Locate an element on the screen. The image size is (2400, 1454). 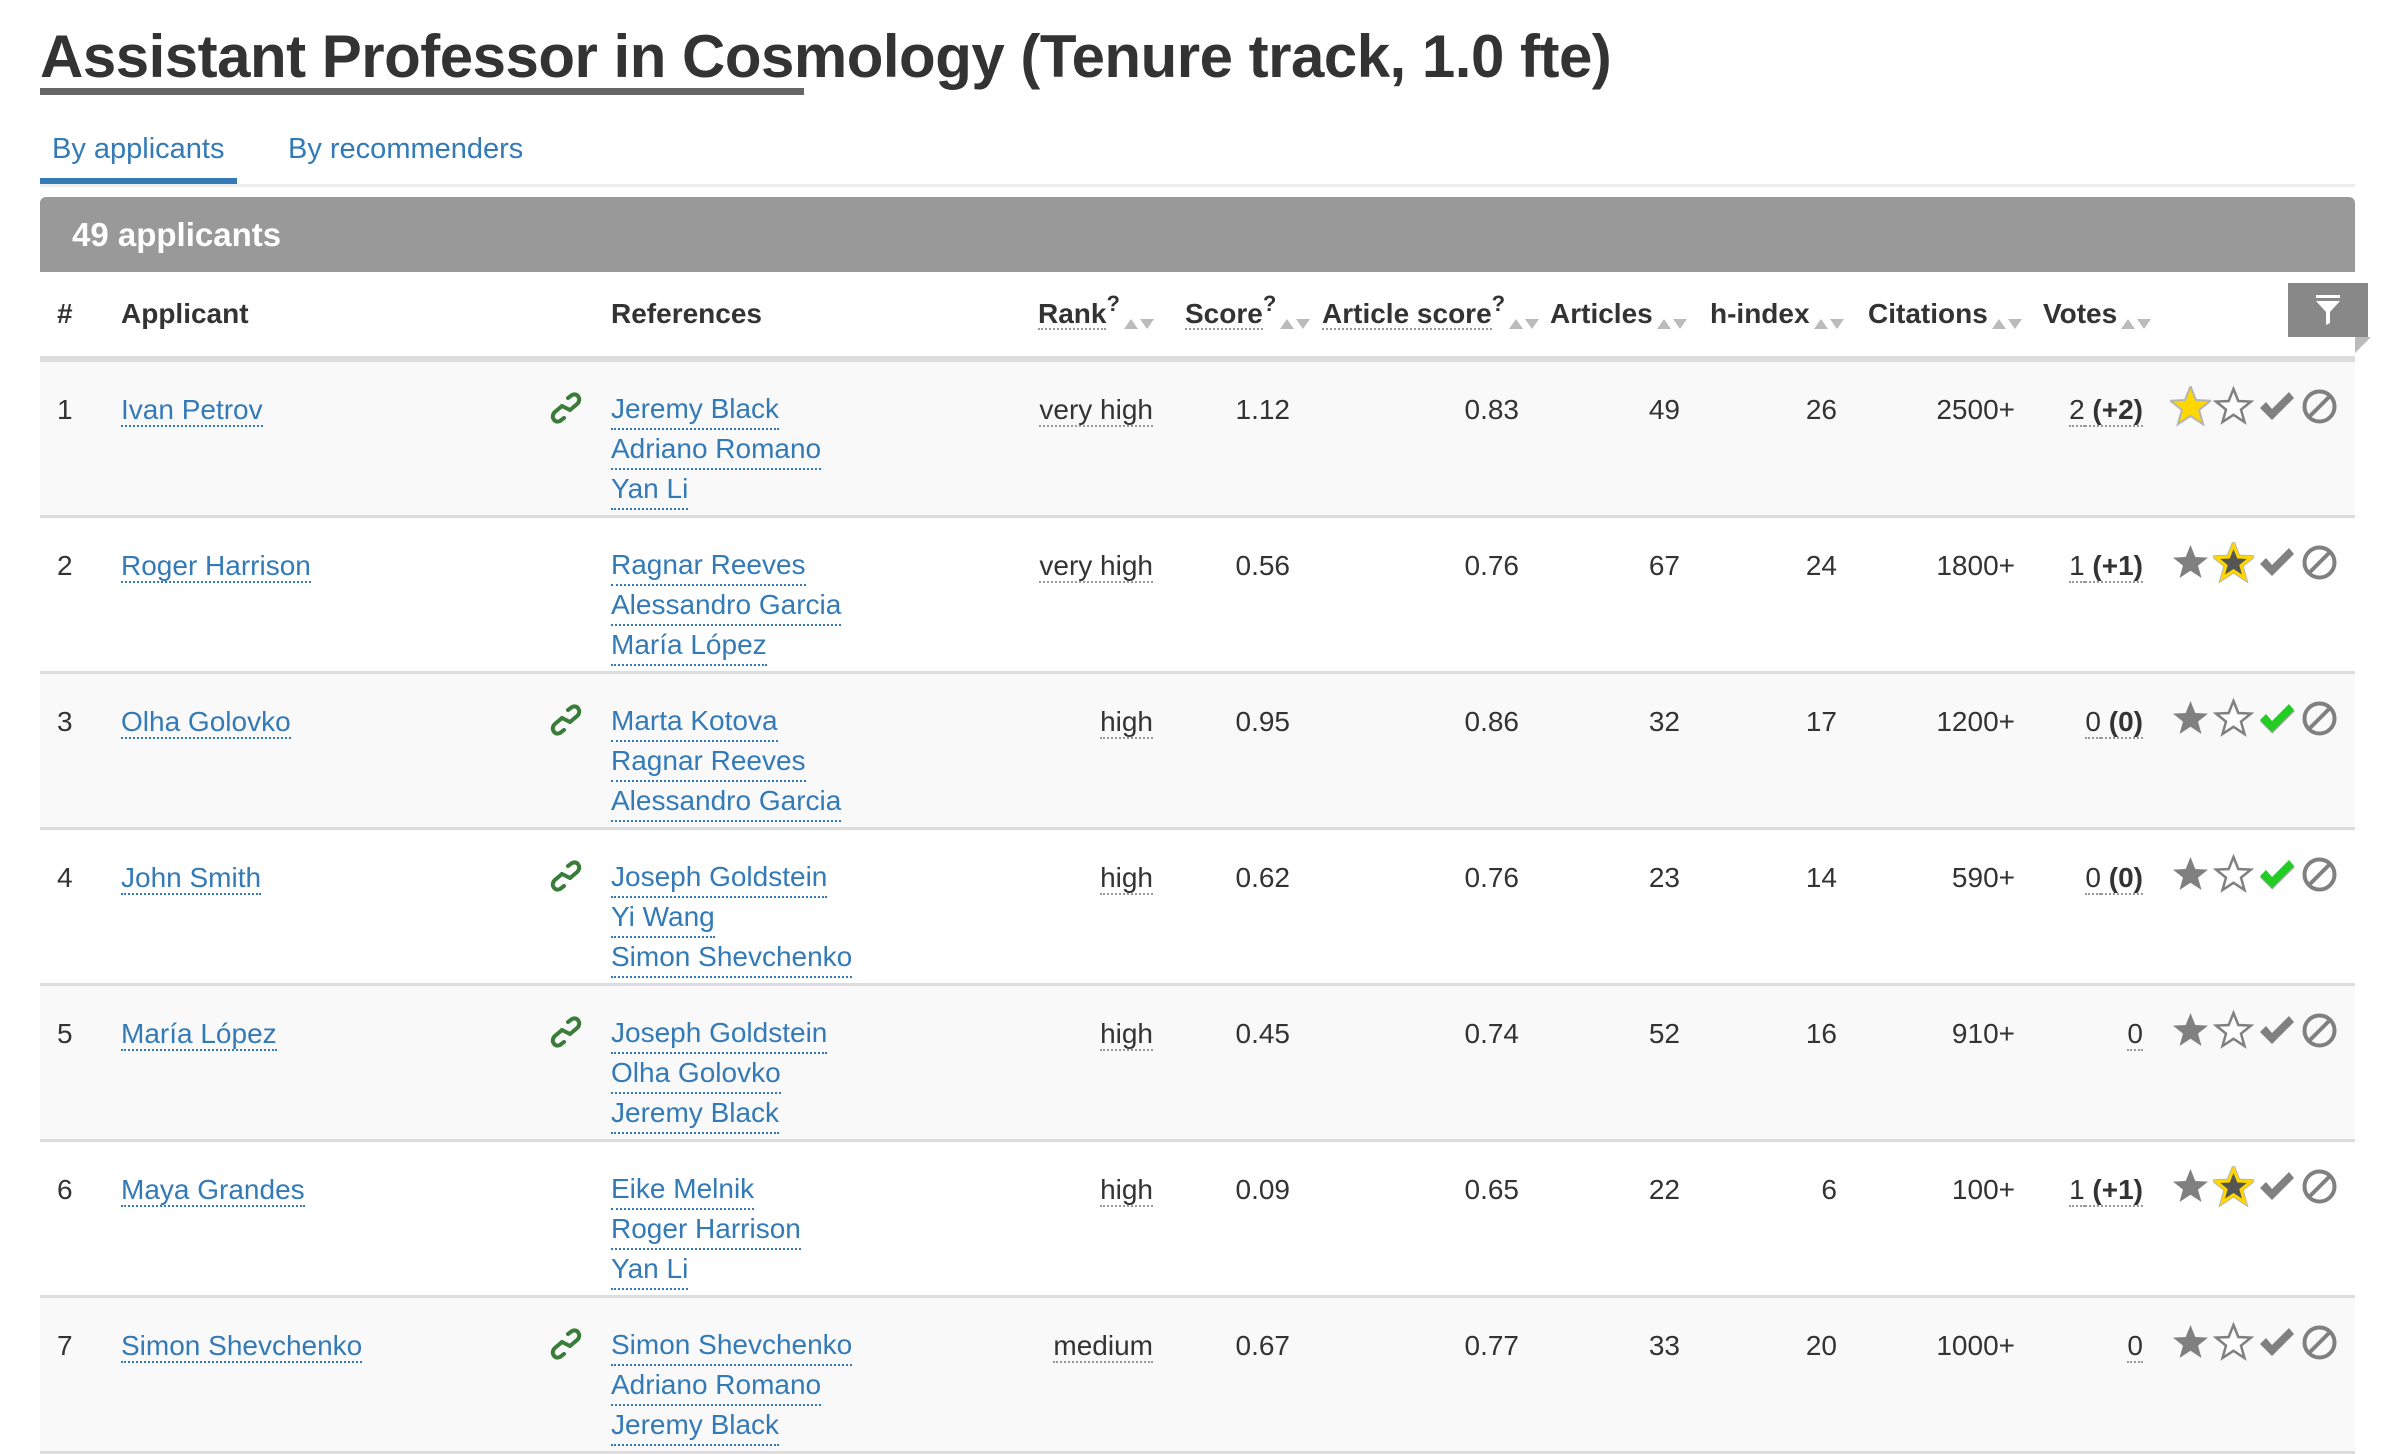
header-article-score: Article score? is located at coordinates (1431, 314).